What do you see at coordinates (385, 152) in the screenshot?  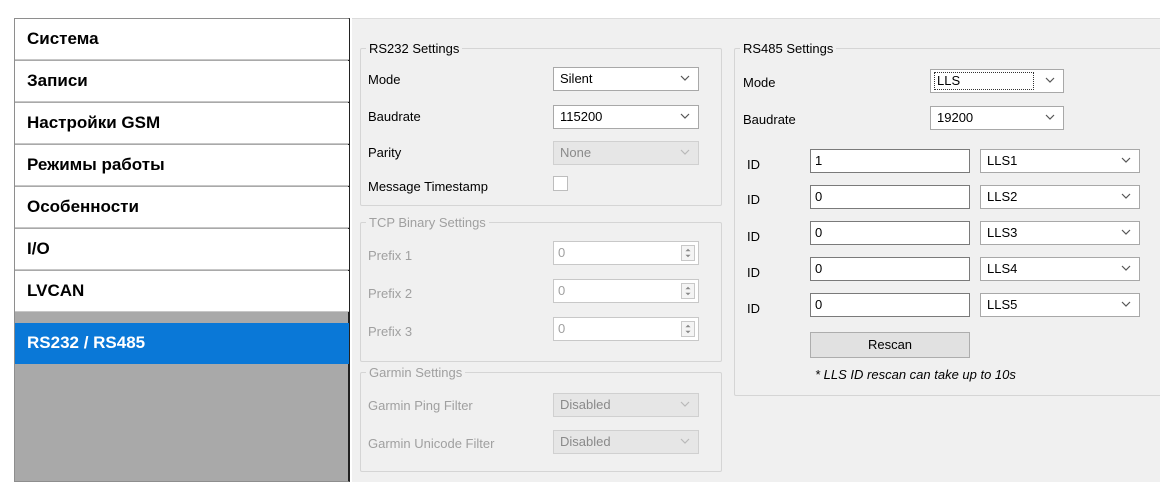 I see `rs232-parity-label: Parity` at bounding box center [385, 152].